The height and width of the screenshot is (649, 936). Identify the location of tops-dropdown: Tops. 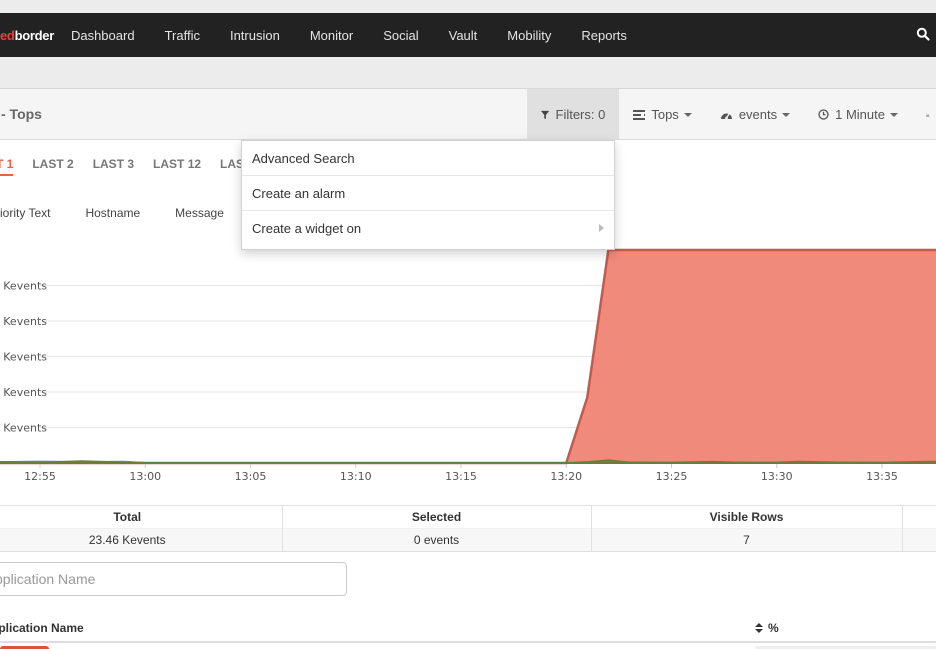
(662, 114).